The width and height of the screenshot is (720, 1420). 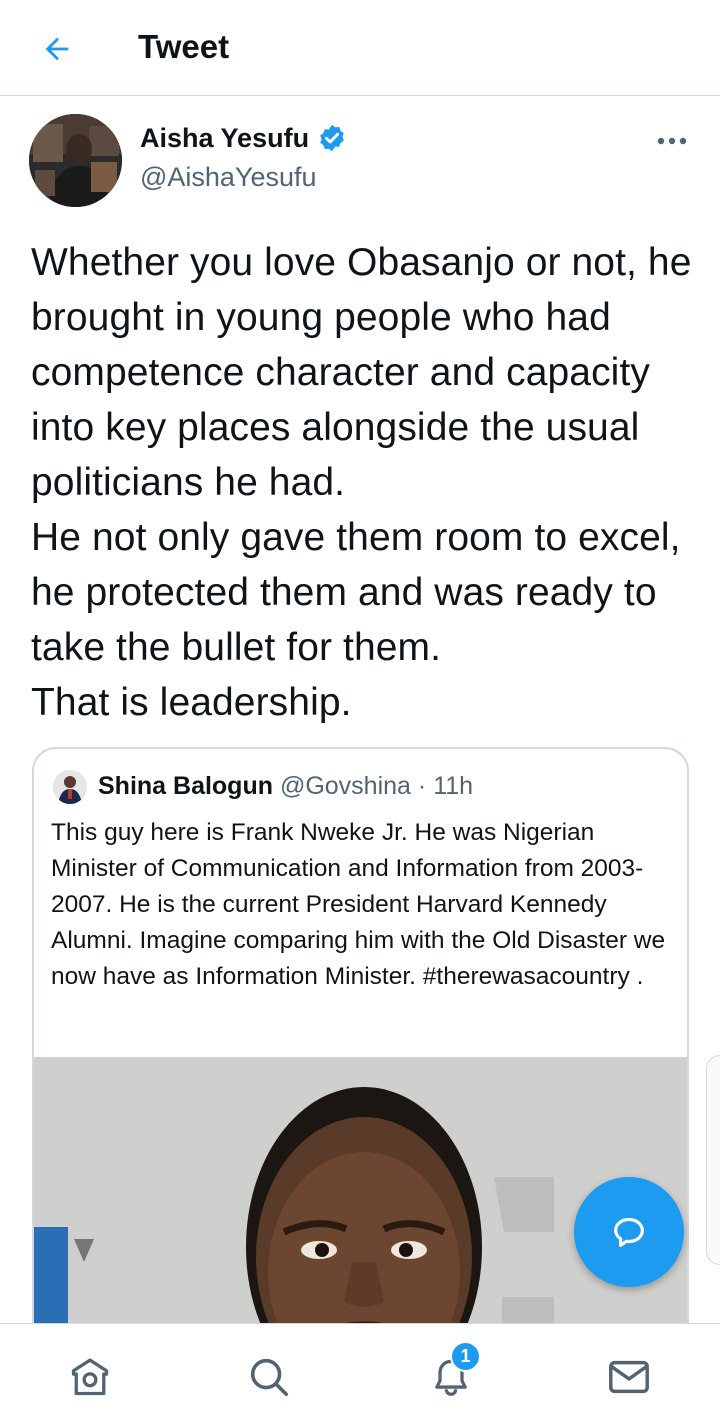 I want to click on arrow-left-icon, so click(x=57, y=49).